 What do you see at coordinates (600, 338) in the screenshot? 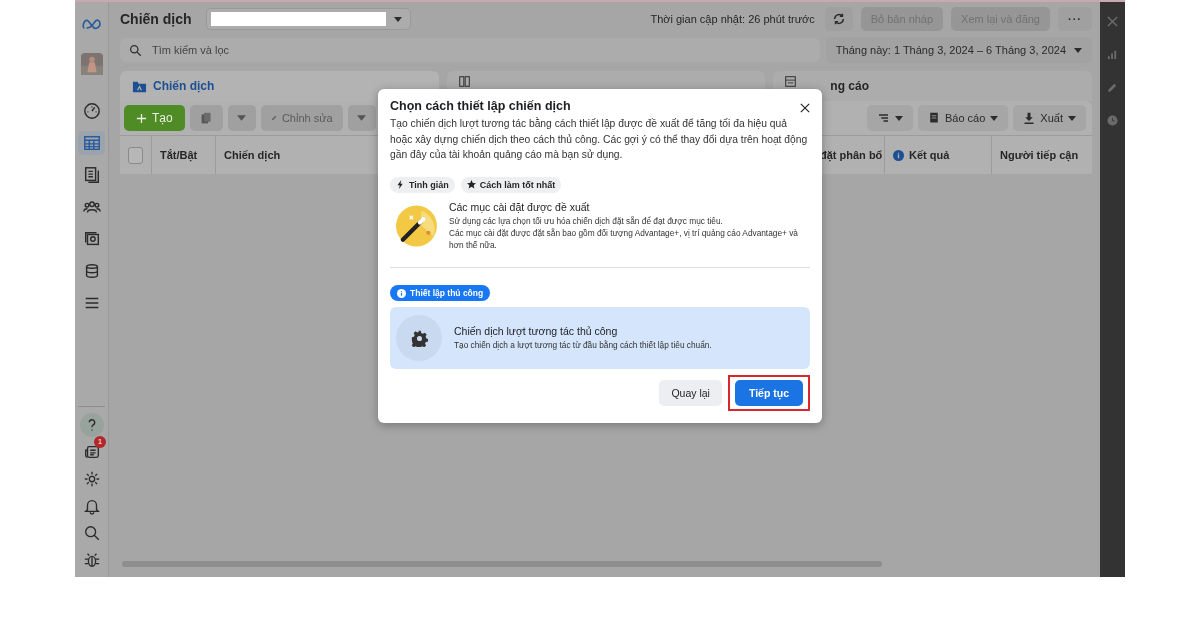
I see `setup-option: Chiến dịch lượt tương tác thủ công Tạo chiến dịch a lượt tương tác từ đầu bằng cách thiết lập tiêu chuẩn.` at bounding box center [600, 338].